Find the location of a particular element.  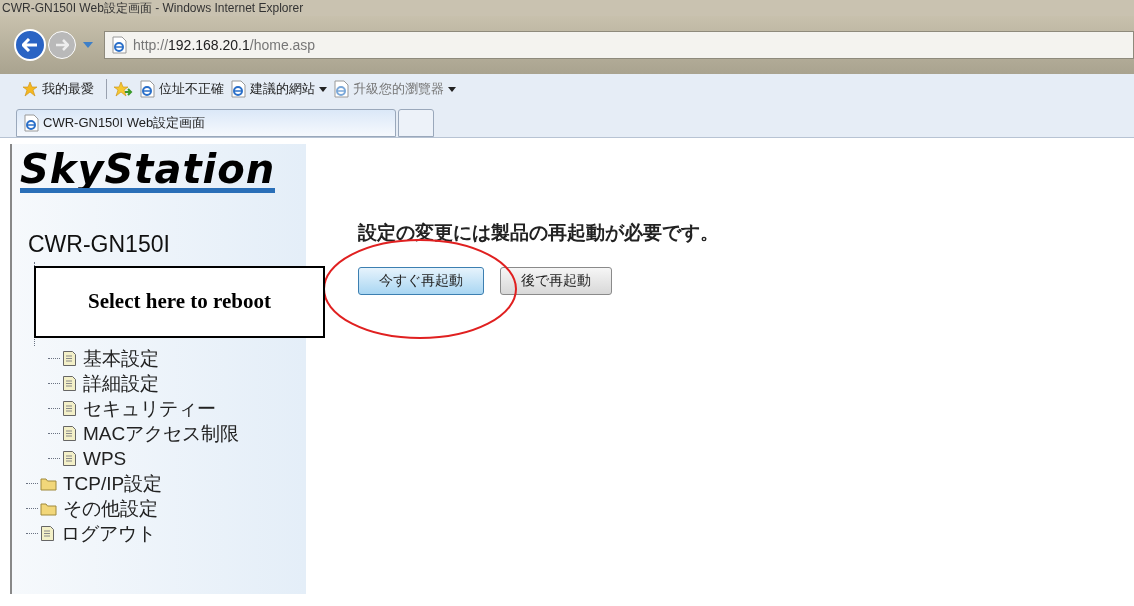

tree-item: セキュリティー is located at coordinates (149, 408).